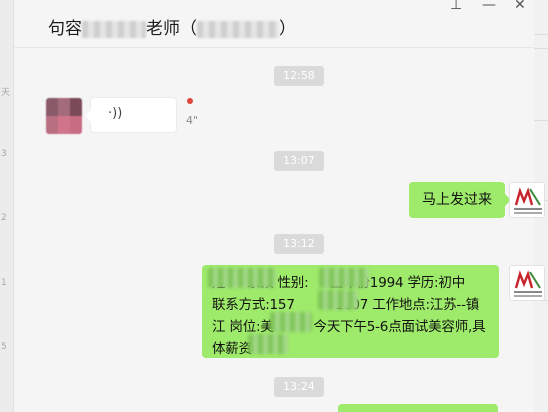 This screenshot has width=548, height=412. Describe the element at coordinates (299, 76) in the screenshot. I see `timestamp: 12:58` at that location.